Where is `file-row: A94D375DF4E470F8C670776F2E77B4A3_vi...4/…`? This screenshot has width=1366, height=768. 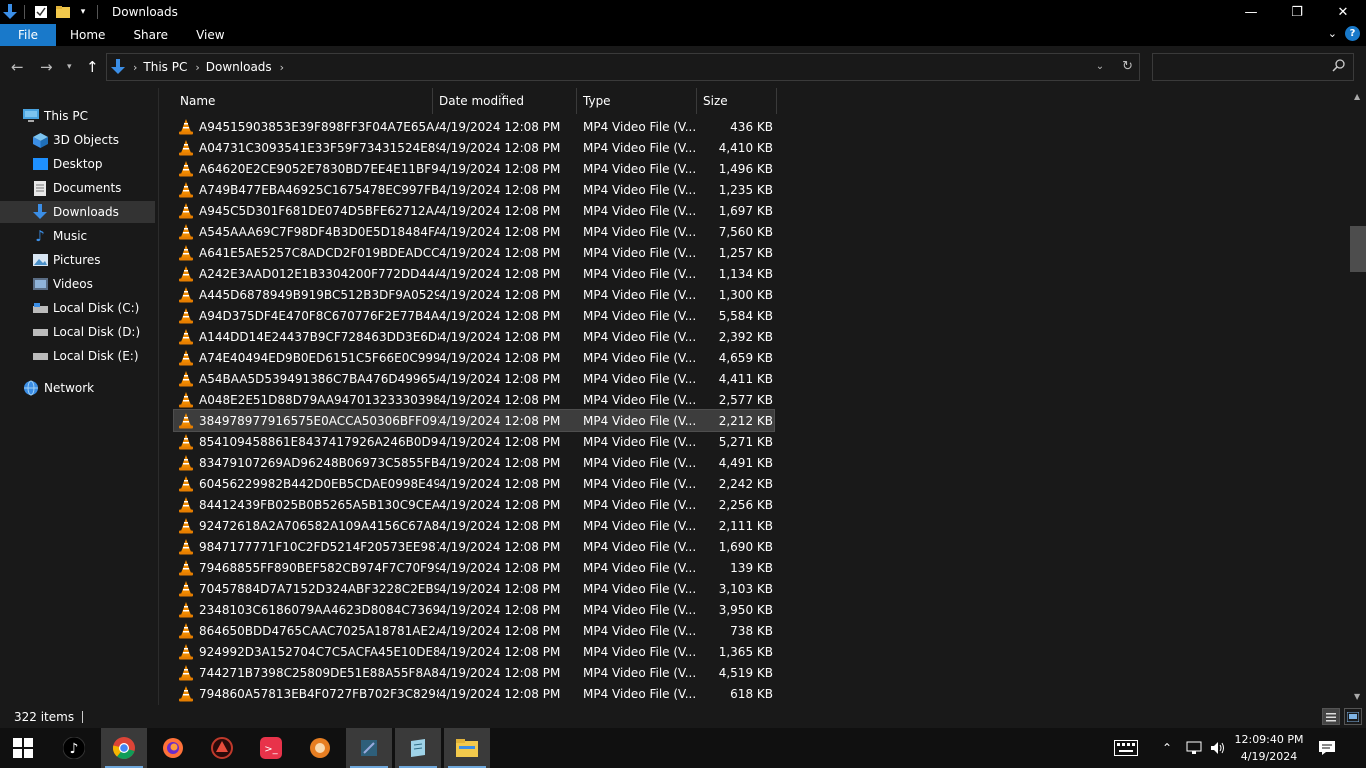
file-row: A94D375DF4E470F8C670776F2E77B4A3_vi...4/… is located at coordinates (474, 315).